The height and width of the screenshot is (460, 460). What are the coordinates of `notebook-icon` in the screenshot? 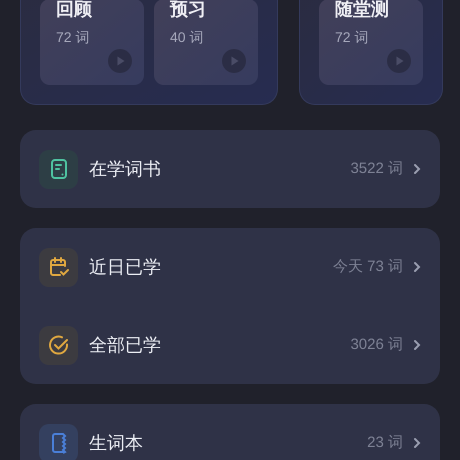 It's located at (58, 442).